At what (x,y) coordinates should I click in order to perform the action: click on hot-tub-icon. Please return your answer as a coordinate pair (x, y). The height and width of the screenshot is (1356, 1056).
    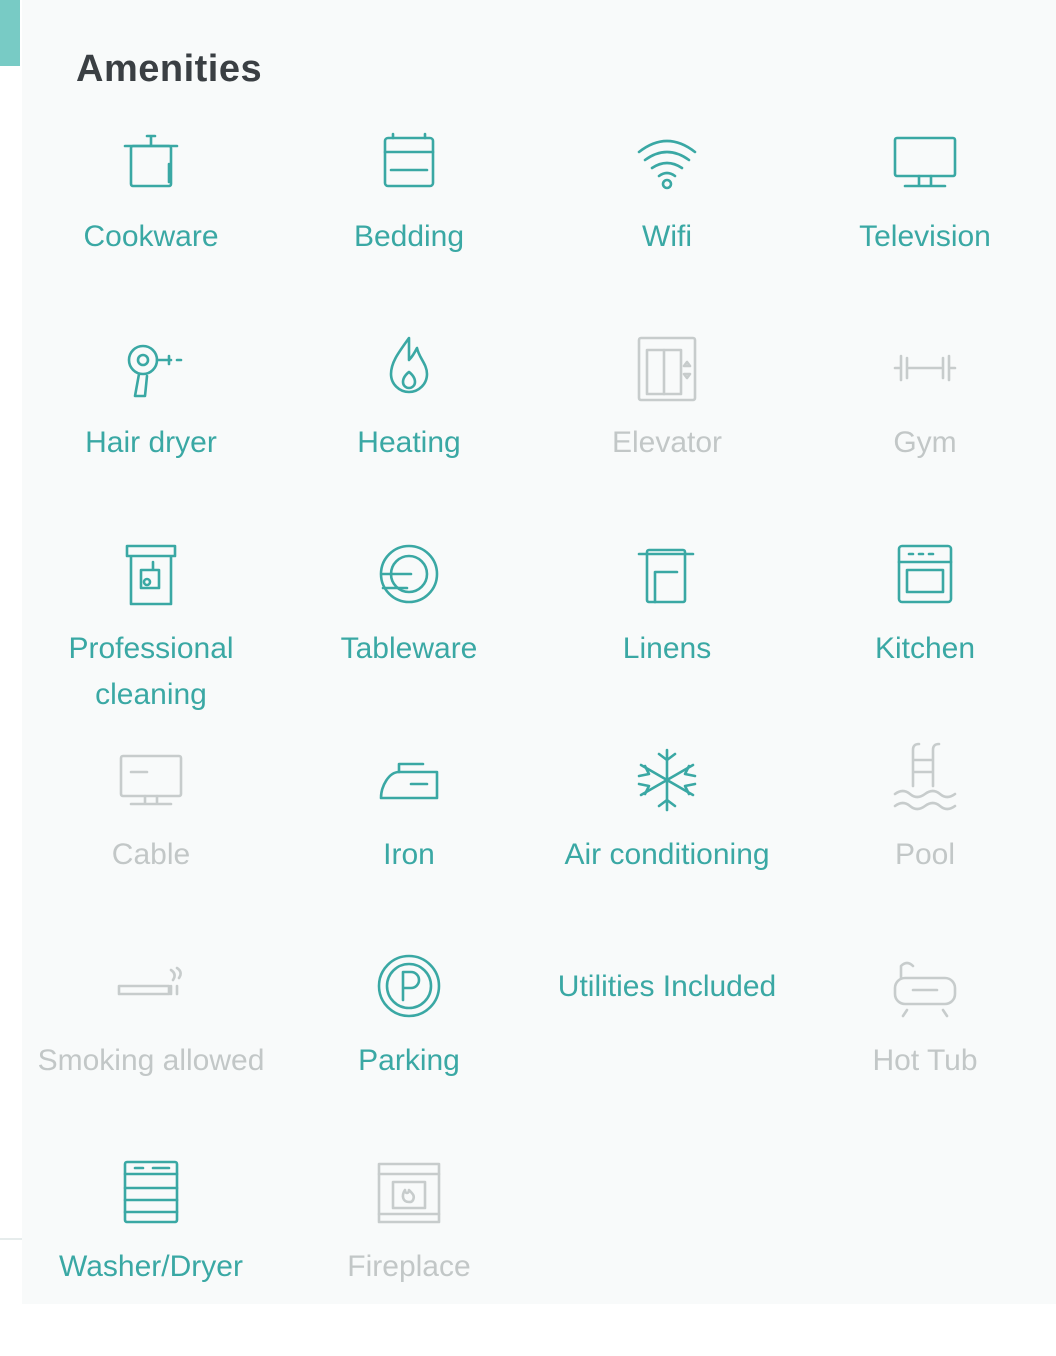
    Looking at the image, I should click on (925, 986).